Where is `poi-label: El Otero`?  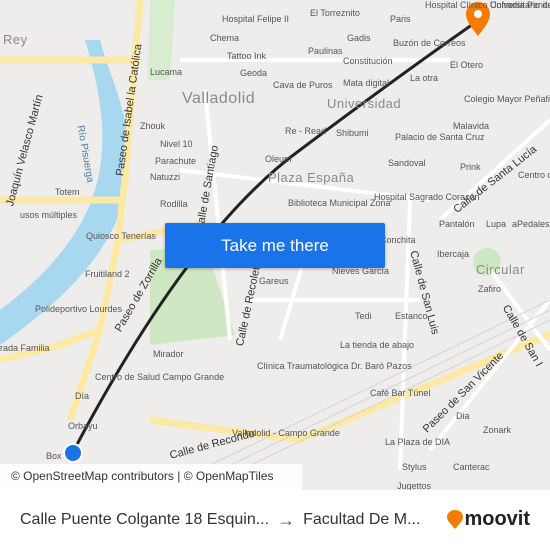 poi-label: El Otero is located at coordinates (467, 65).